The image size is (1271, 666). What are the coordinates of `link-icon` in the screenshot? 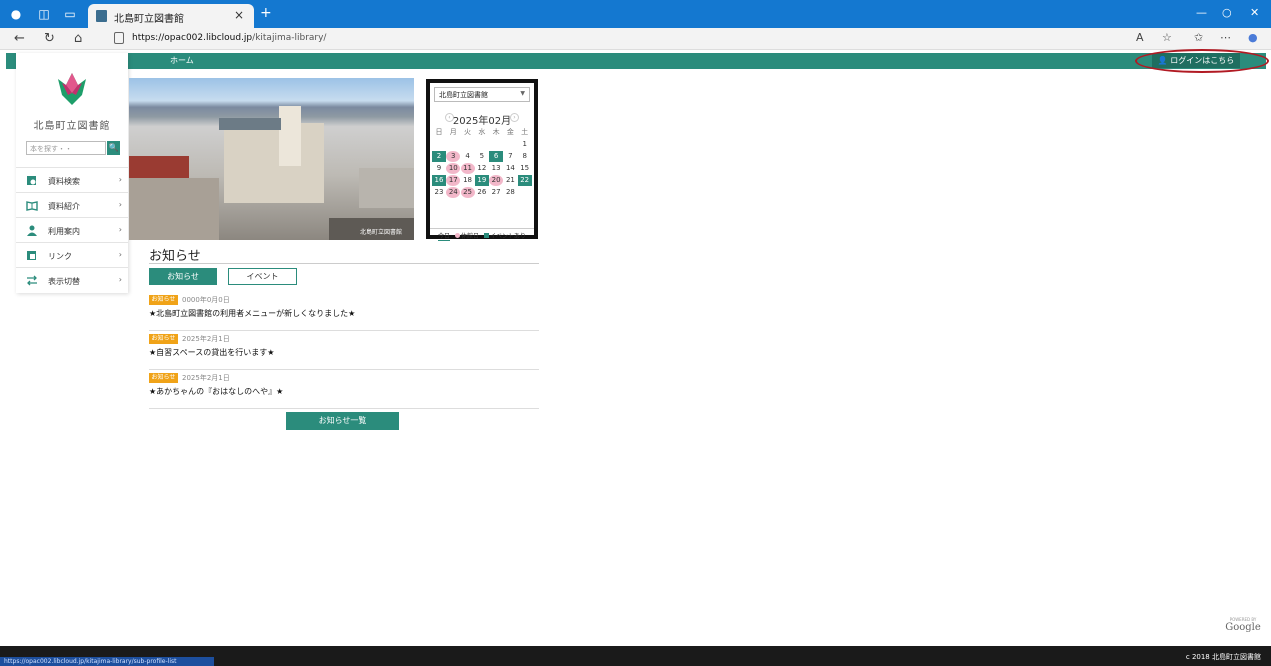 It's located at (31, 255).